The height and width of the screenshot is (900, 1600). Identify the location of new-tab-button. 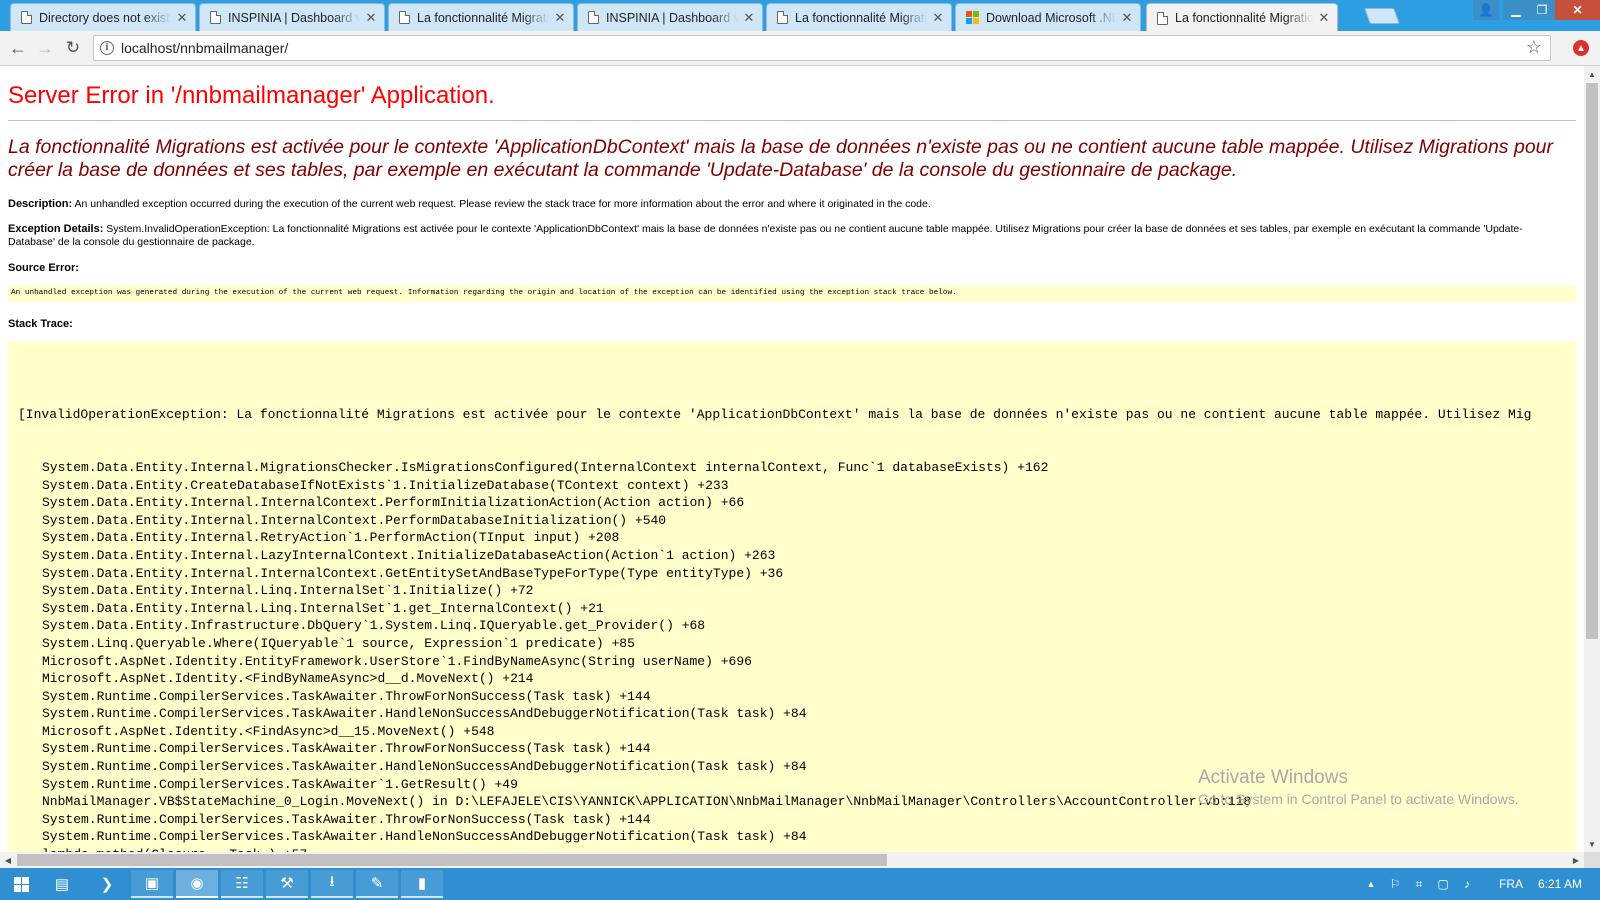
(1382, 16).